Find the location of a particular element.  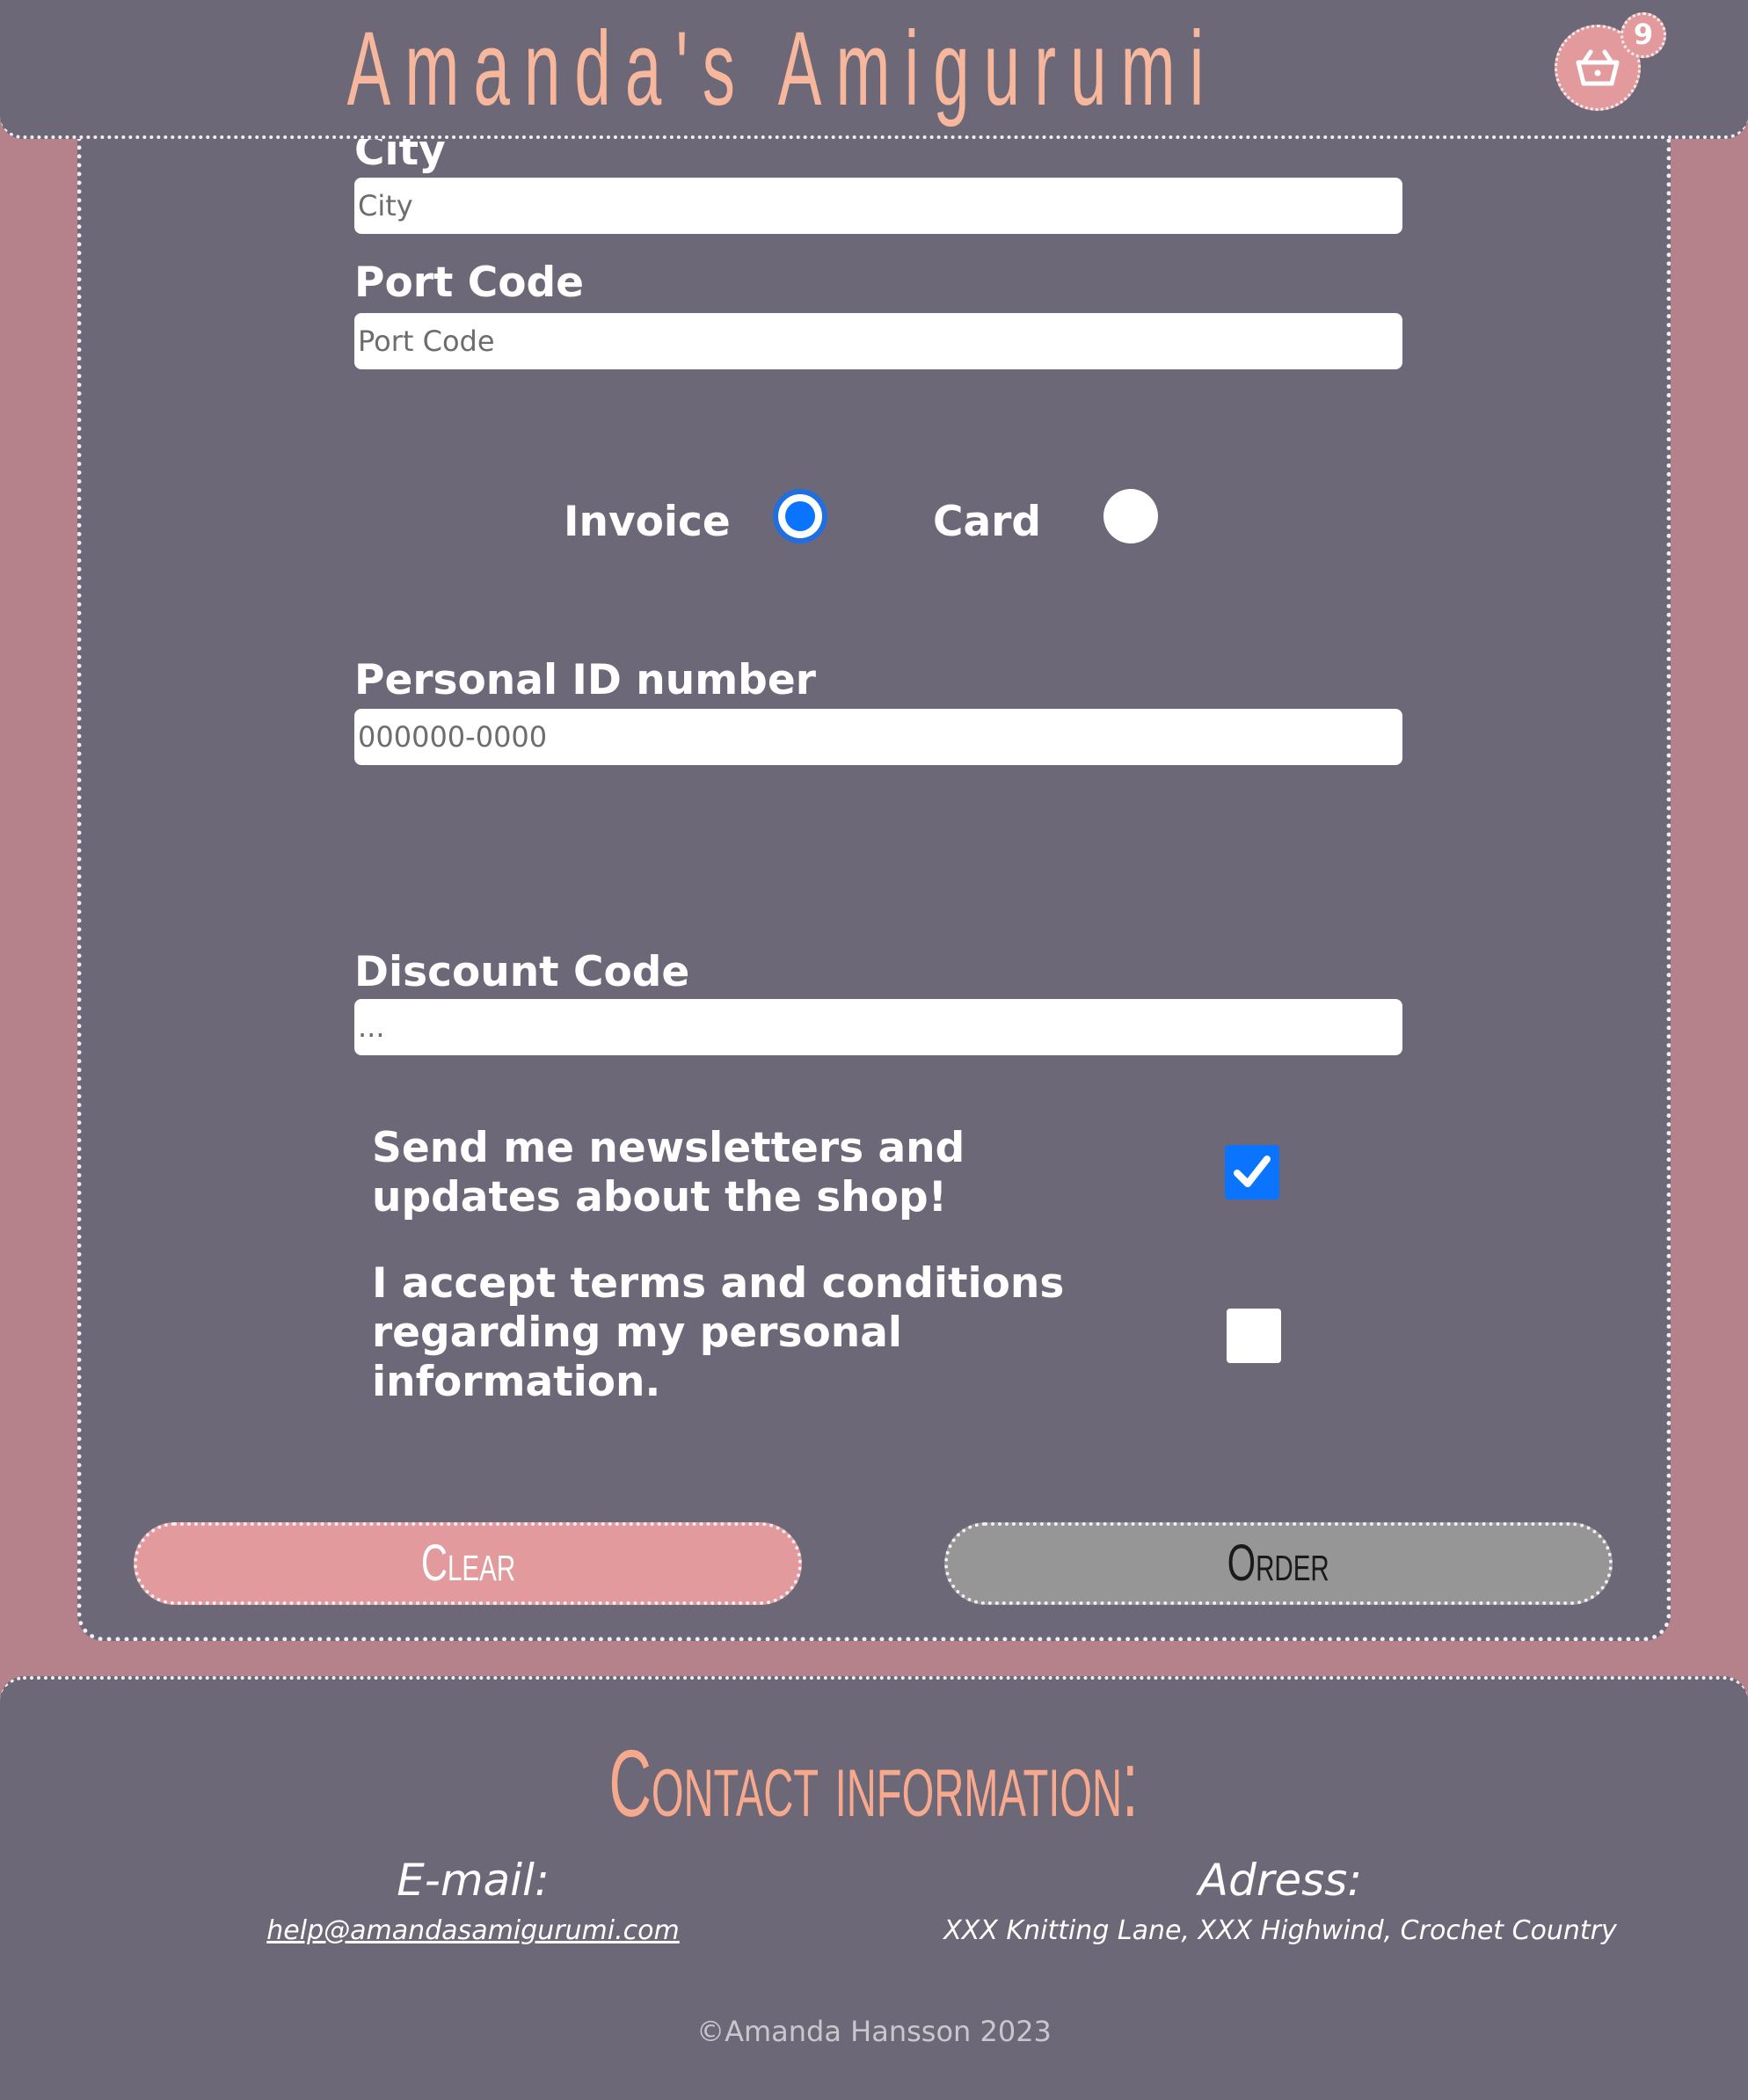

clear-button: Clear is located at coordinates (468, 1564).